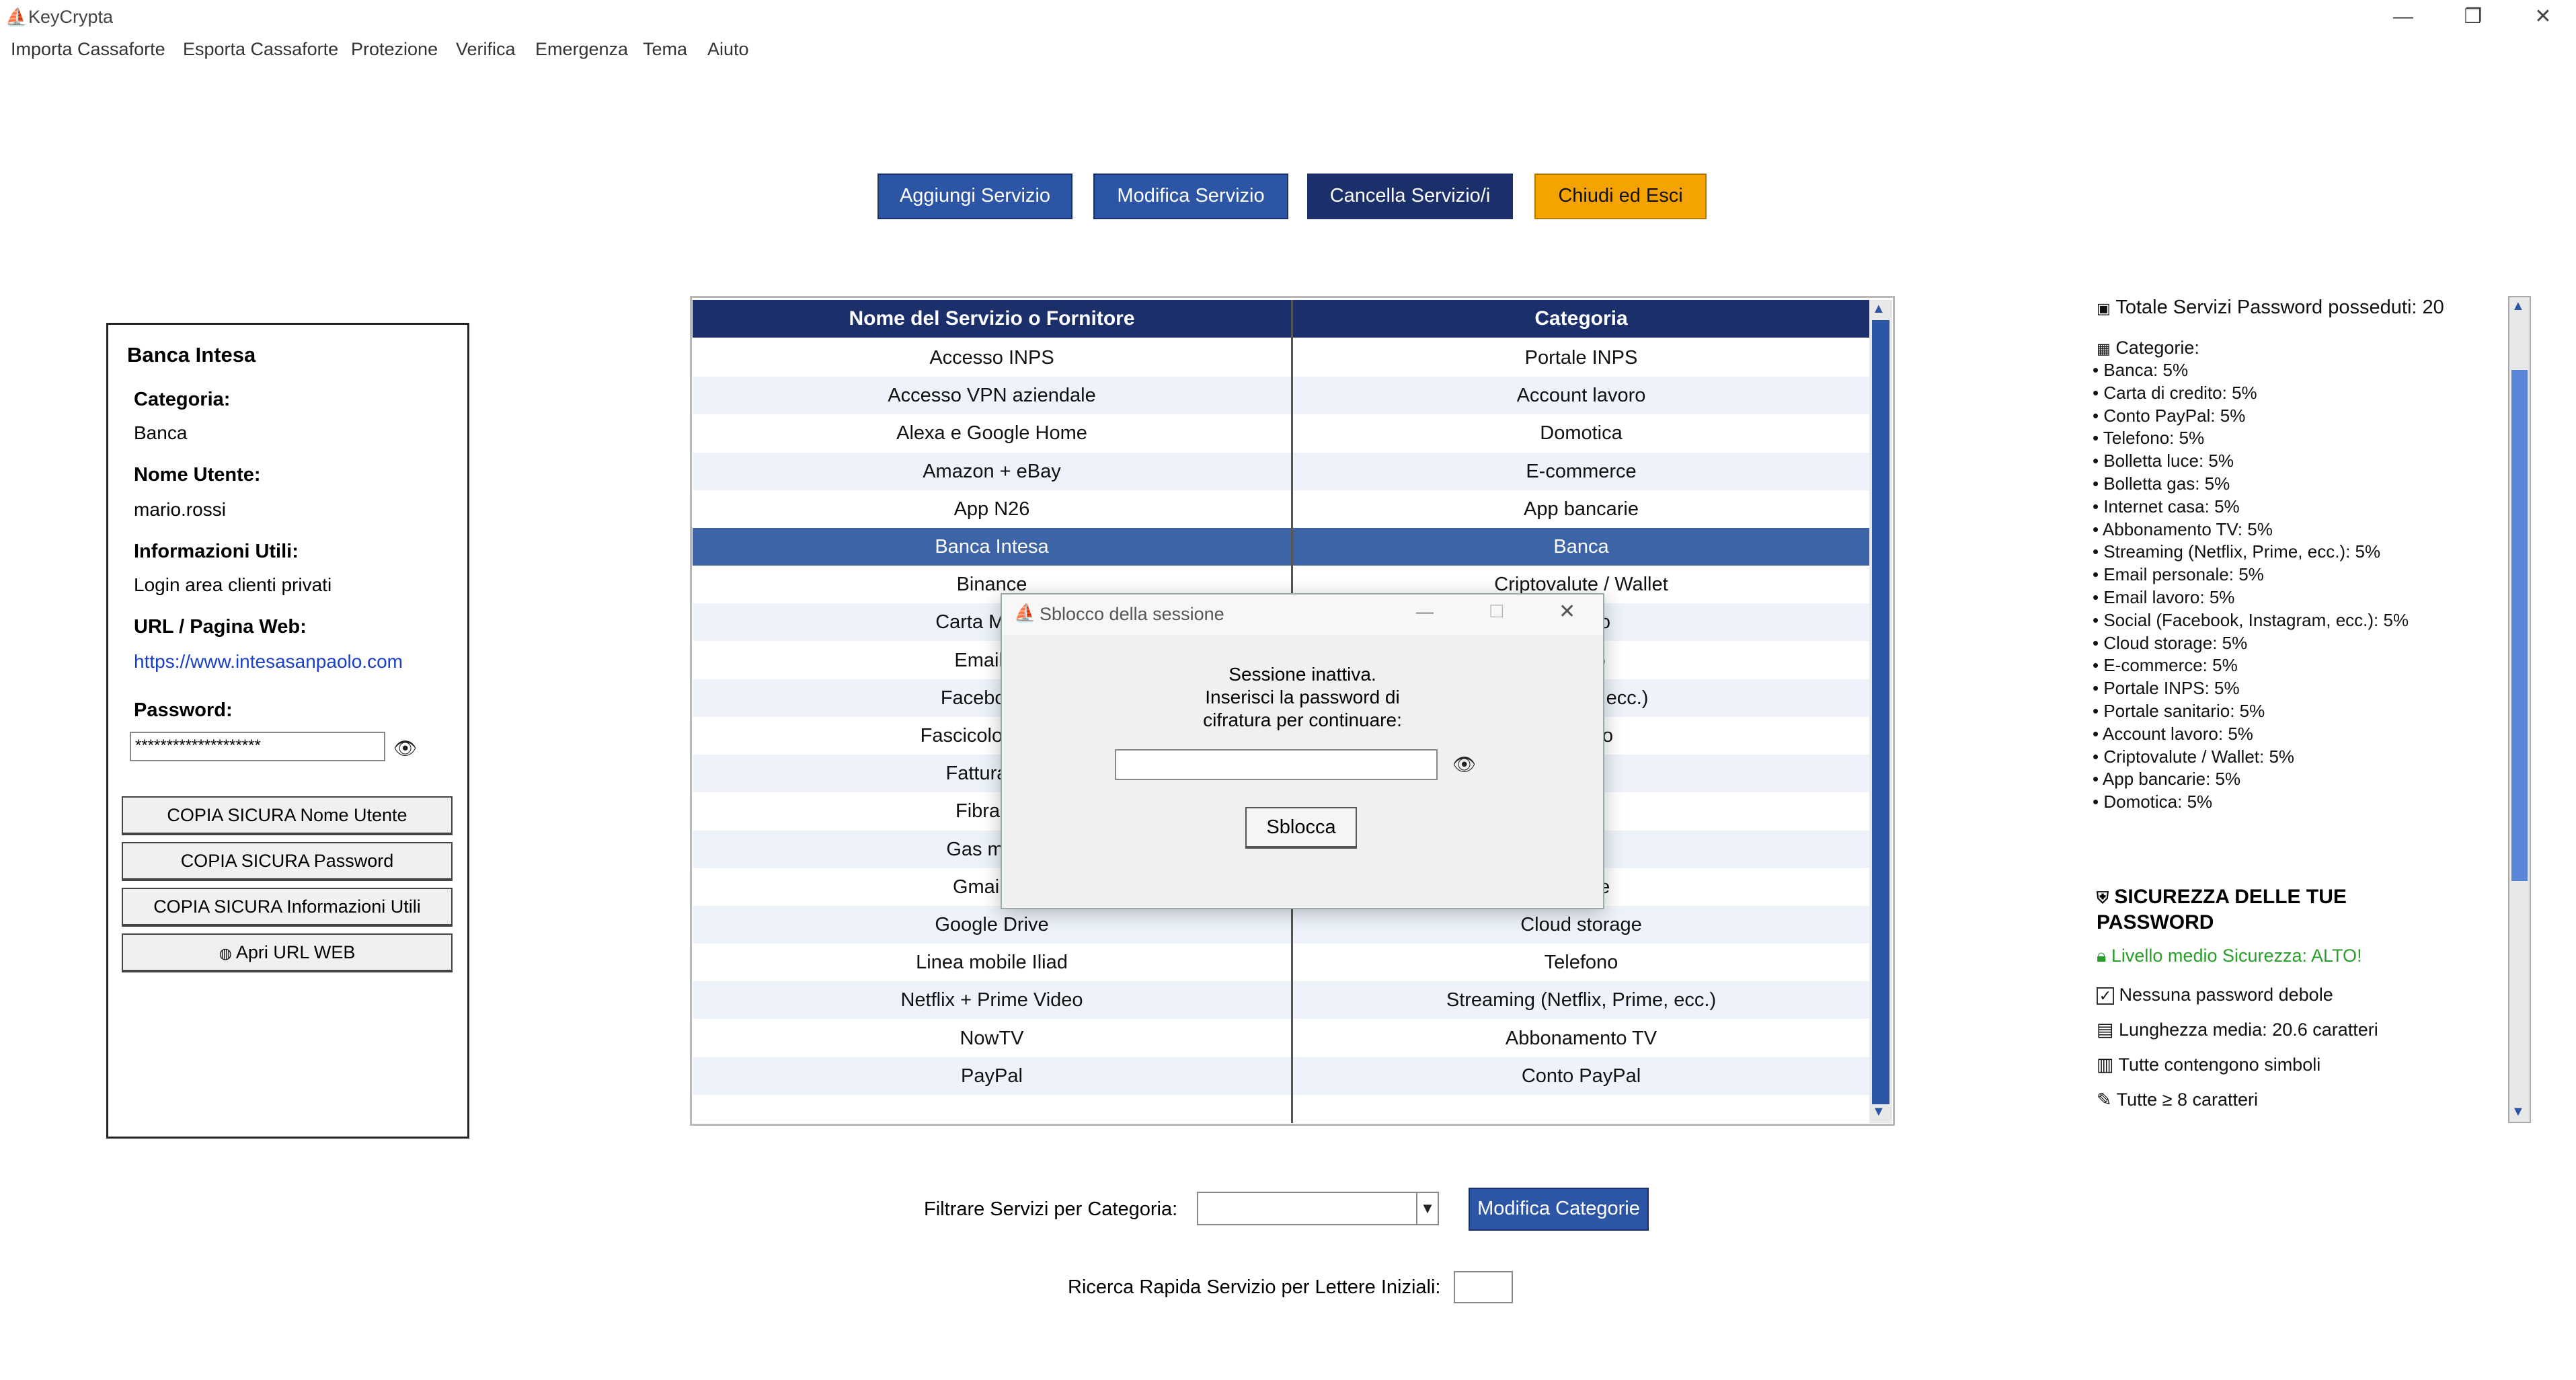  I want to click on category-percentage-item: • Conto PayPal: 5%, so click(2170, 415).